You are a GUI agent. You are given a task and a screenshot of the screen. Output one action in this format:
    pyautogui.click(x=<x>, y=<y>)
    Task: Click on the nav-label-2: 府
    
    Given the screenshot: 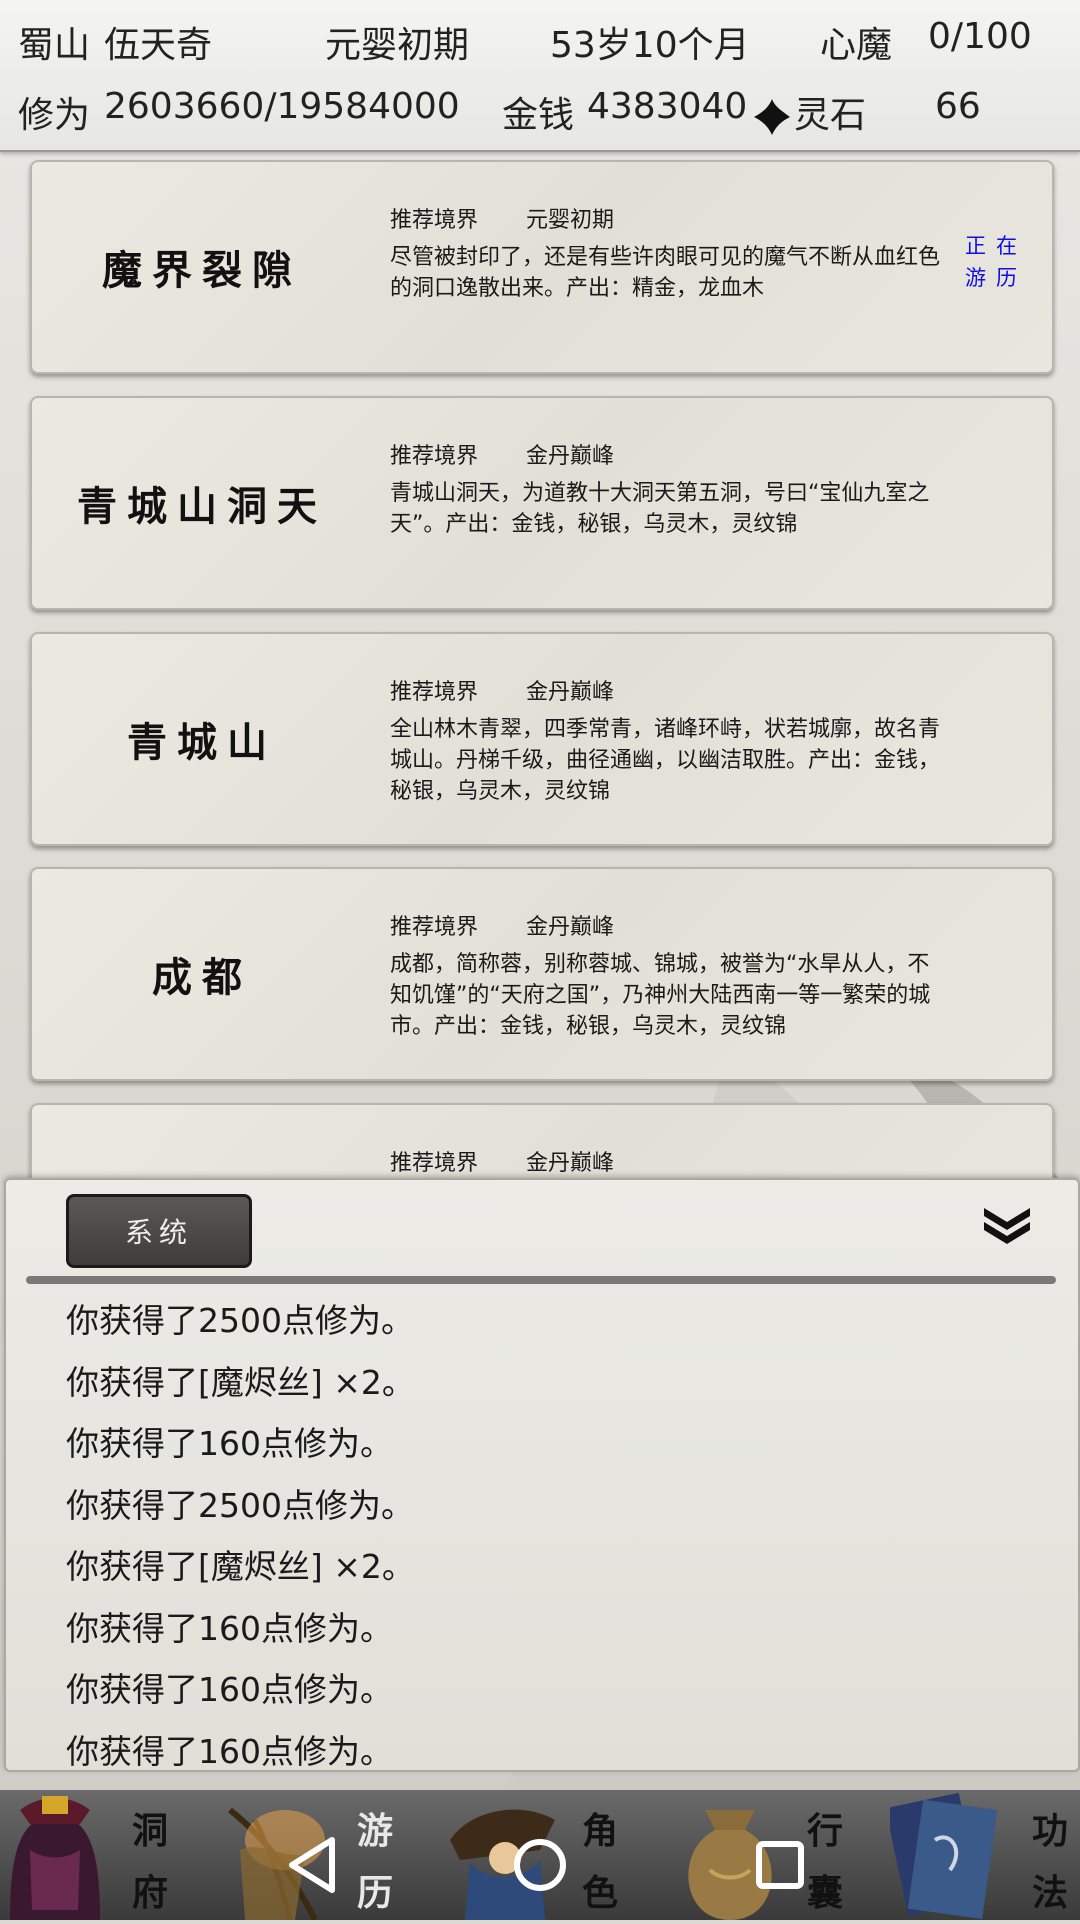 What is the action you would take?
    pyautogui.click(x=149, y=1893)
    